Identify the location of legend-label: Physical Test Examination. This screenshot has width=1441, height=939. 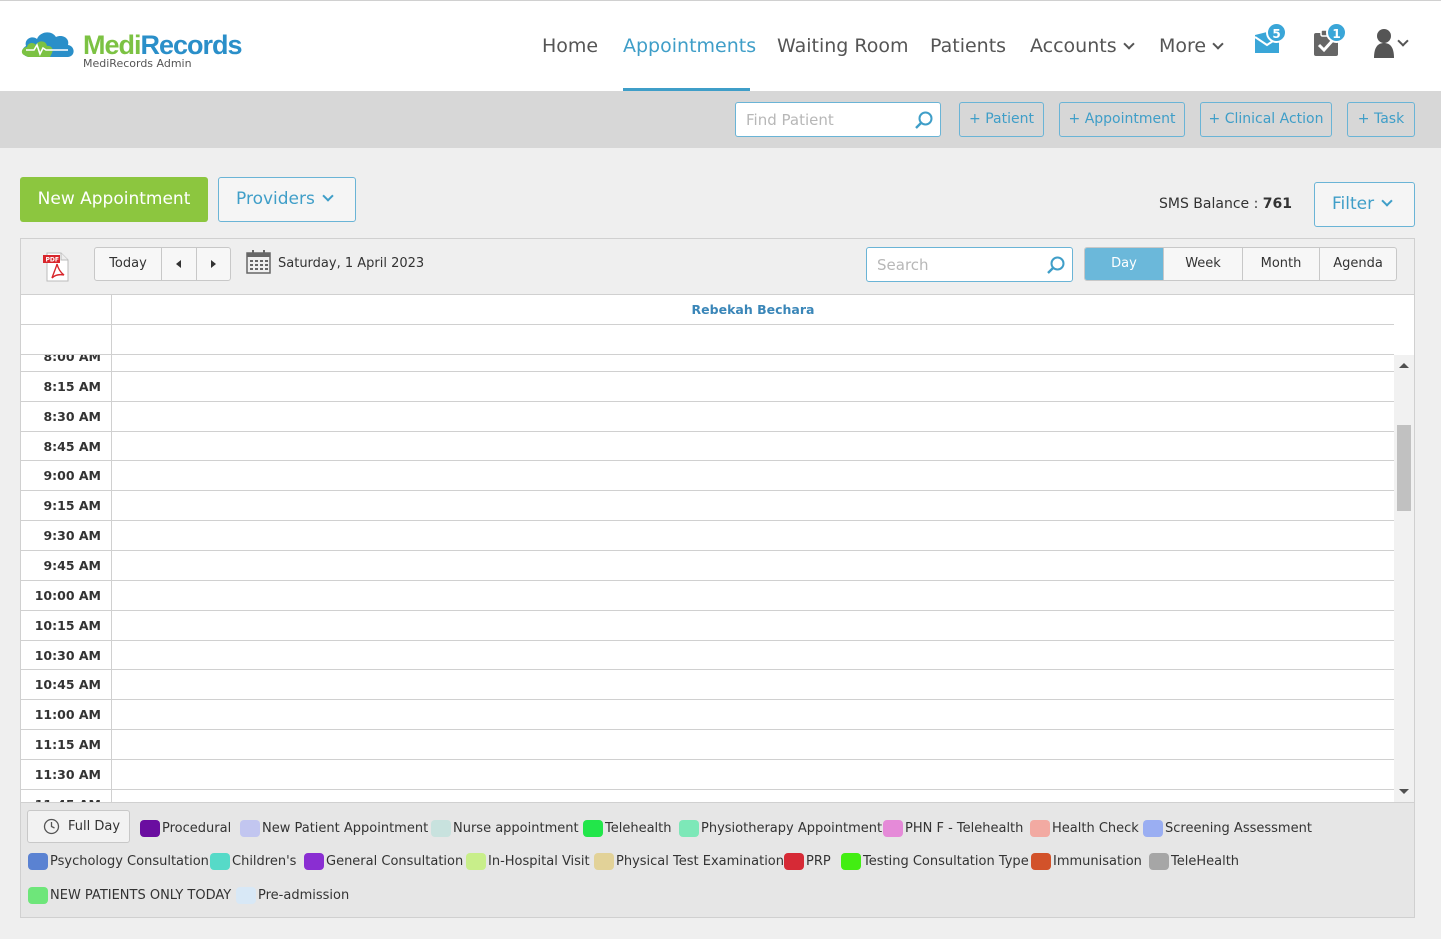
(700, 861).